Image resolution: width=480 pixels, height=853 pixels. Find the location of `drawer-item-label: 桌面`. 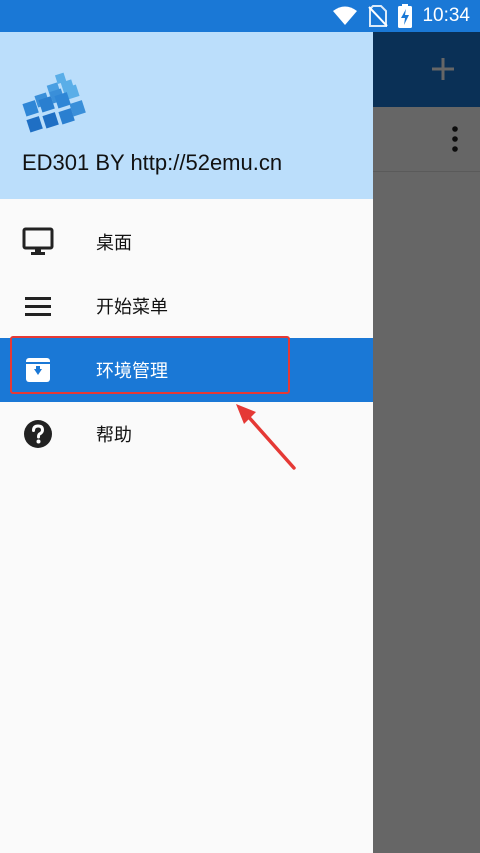

drawer-item-label: 桌面 is located at coordinates (114, 243).